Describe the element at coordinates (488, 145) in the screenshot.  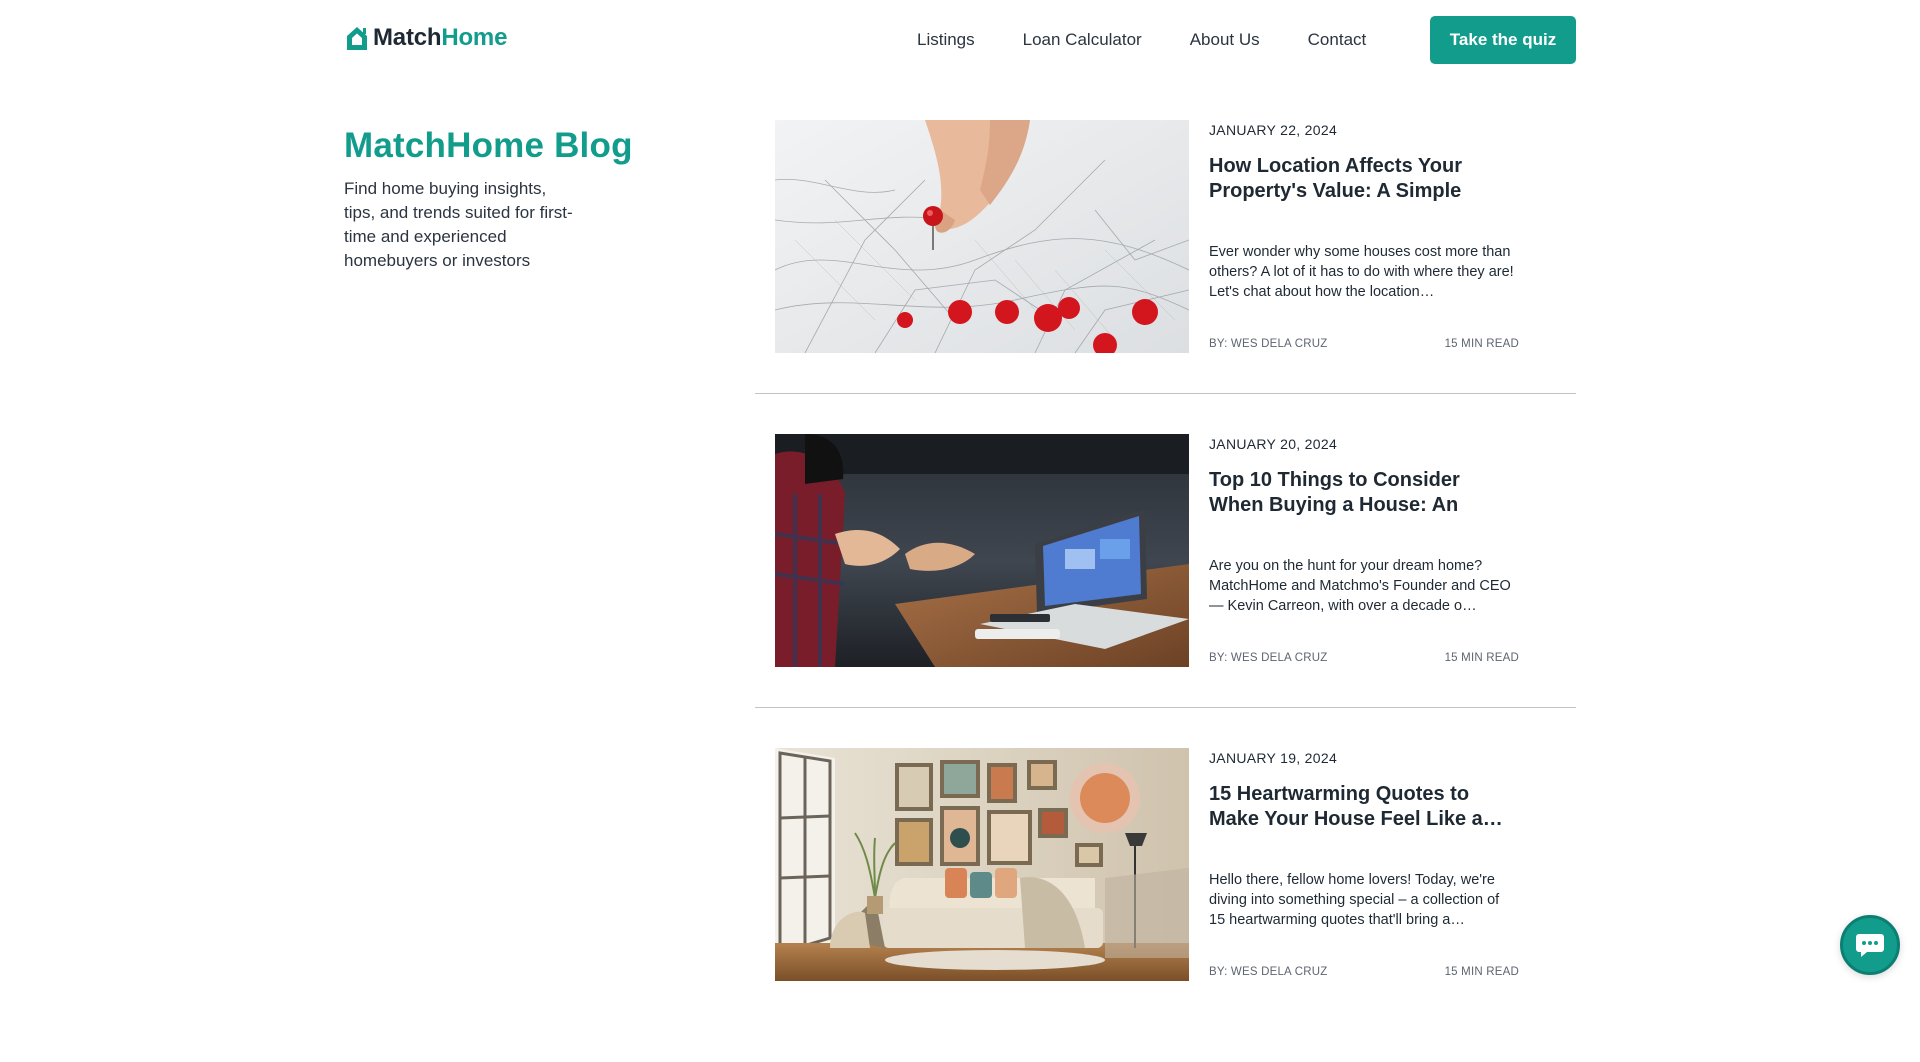
I see `page-title: MatchHome Blog` at that location.